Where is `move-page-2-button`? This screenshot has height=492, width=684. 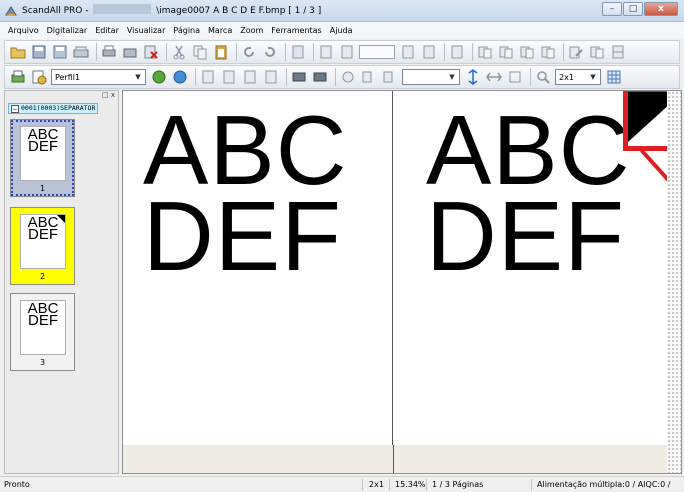
move-page-2-button is located at coordinates (506, 52).